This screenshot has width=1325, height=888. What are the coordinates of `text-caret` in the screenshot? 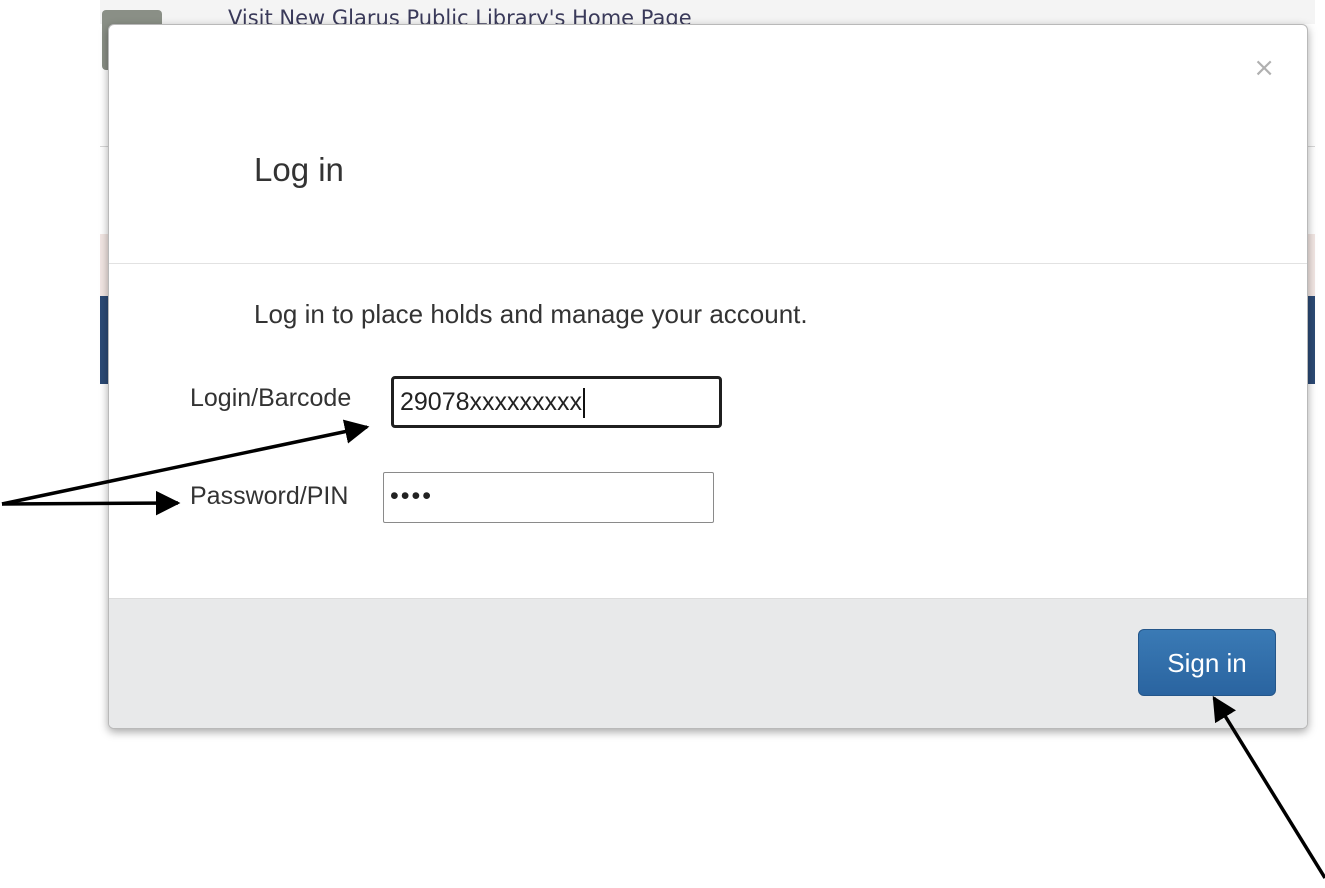 It's located at (584, 403).